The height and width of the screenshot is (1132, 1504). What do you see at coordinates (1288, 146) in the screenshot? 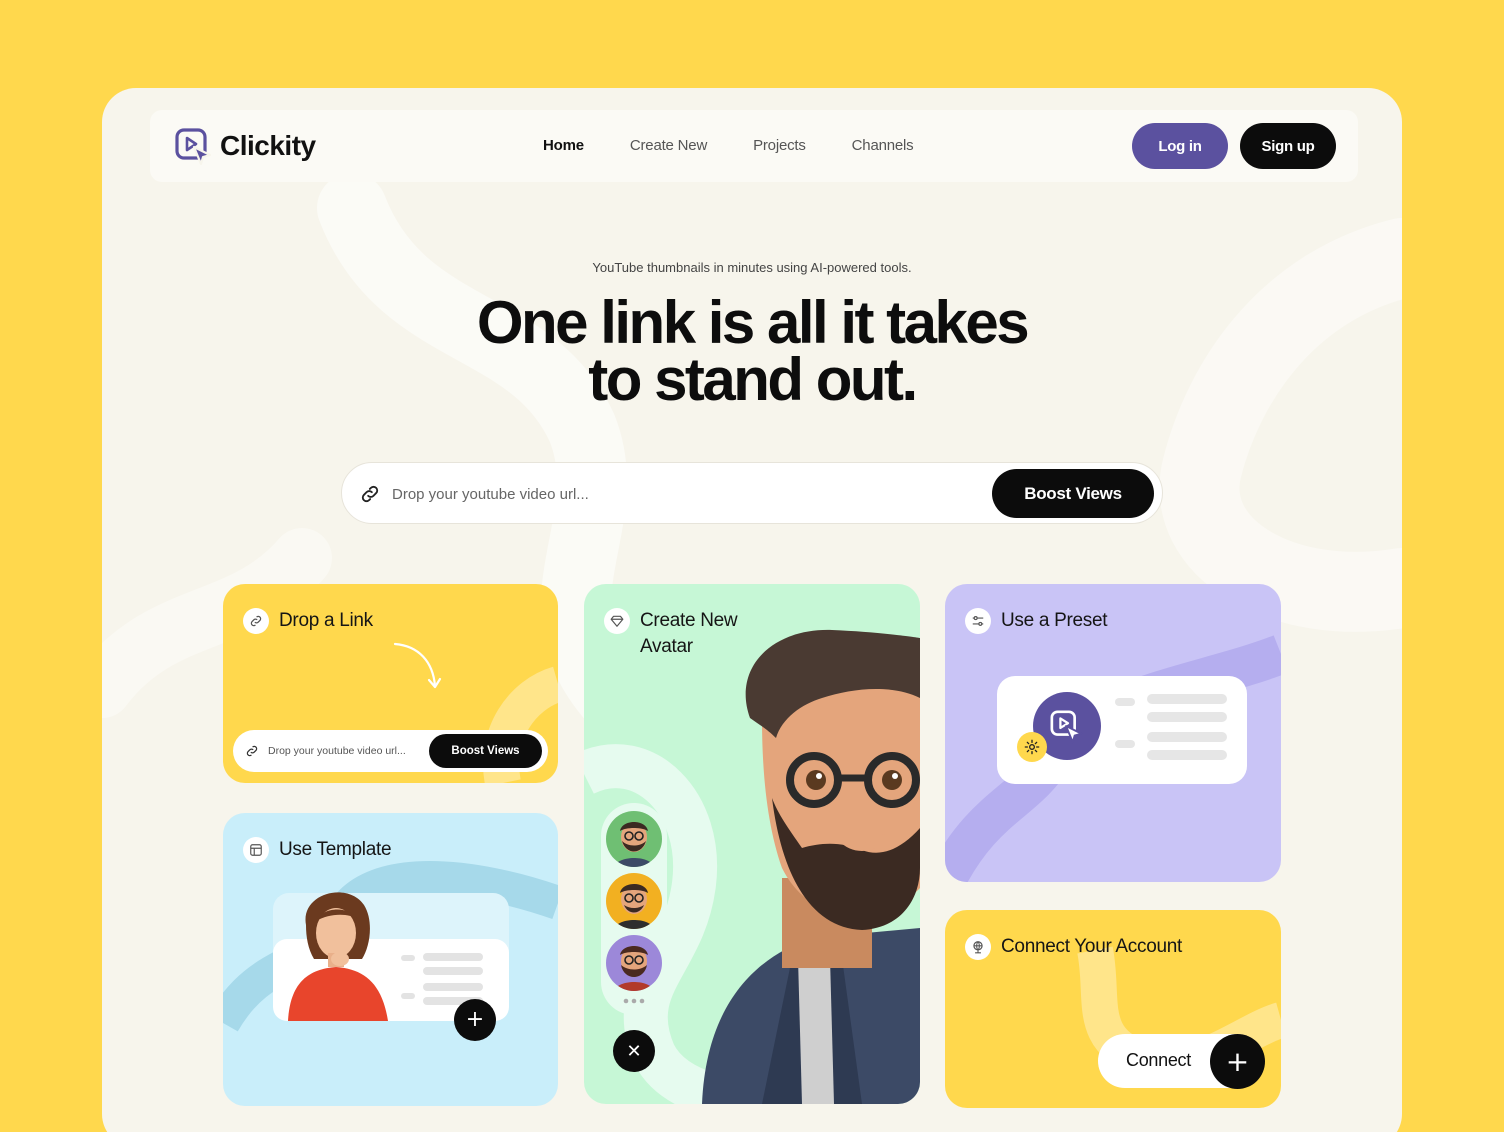
I see `signup-button: Sign up` at bounding box center [1288, 146].